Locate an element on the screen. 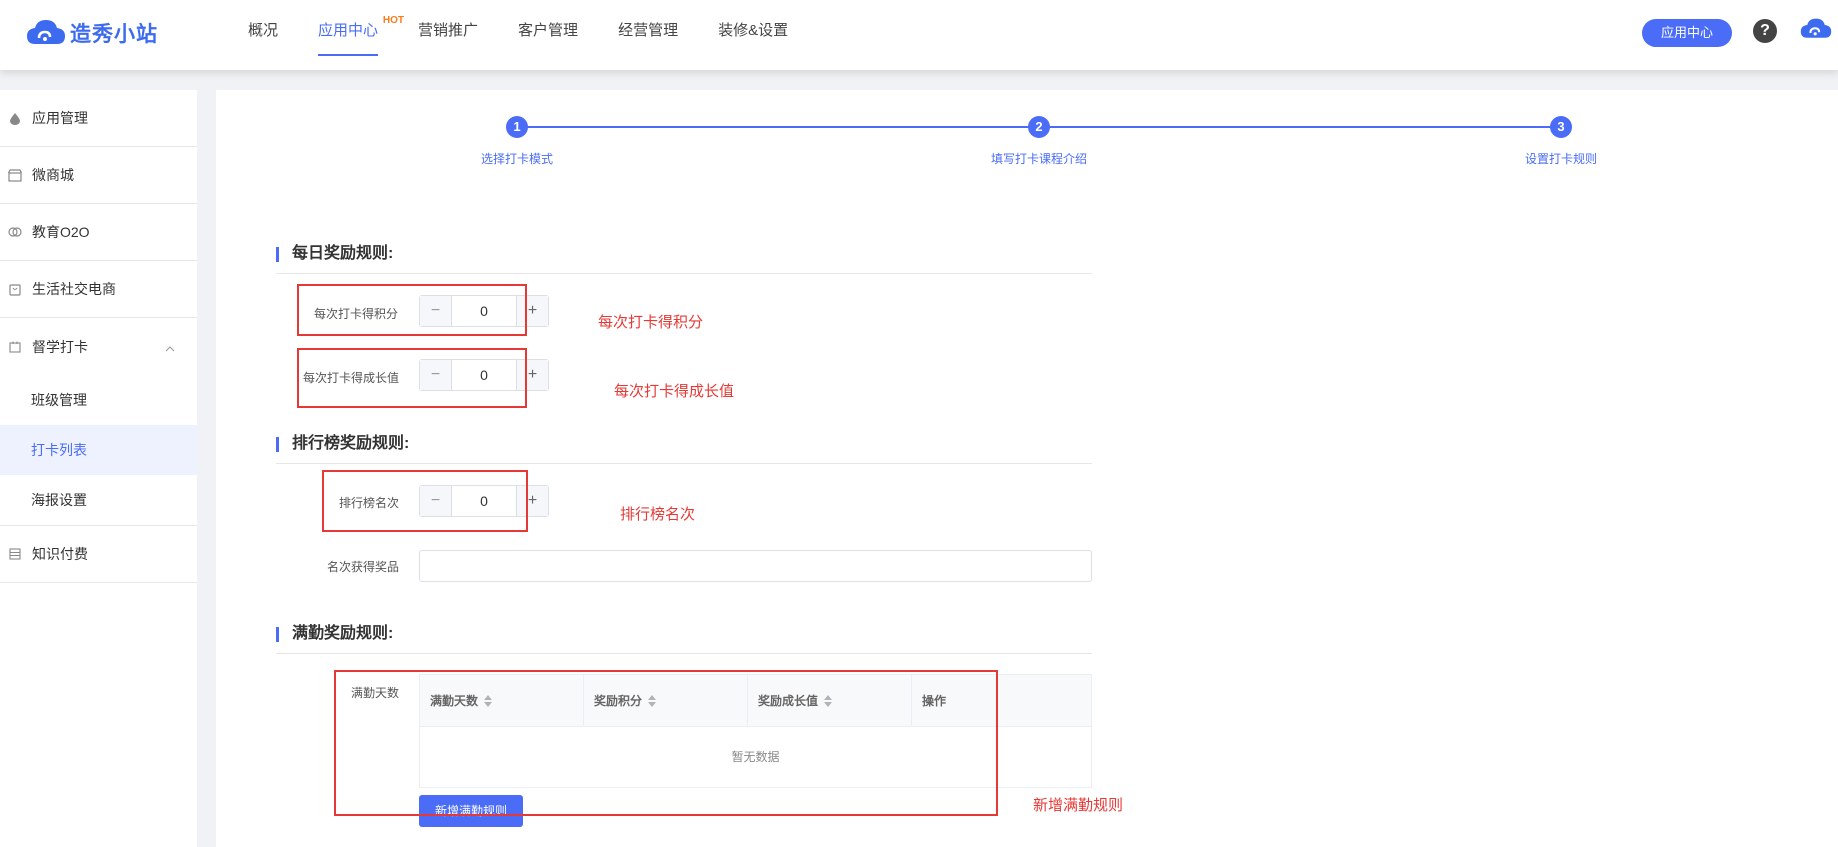  sidebar-group-check-in: 督学打卡 班级管理 打卡列表 海报设置 is located at coordinates (98, 422).